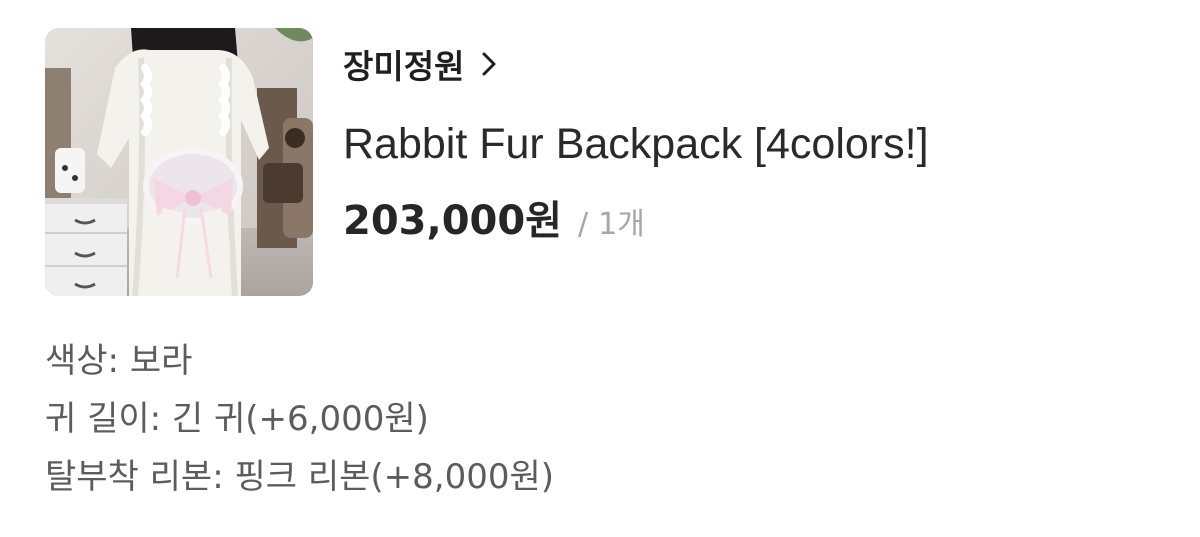 This screenshot has width=1200, height=537. I want to click on store-link: 장미정원, so click(420, 64).